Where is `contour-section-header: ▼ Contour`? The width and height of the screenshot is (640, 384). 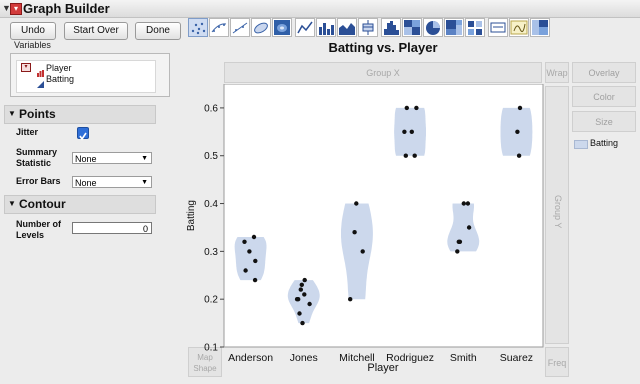 contour-section-header: ▼ Contour is located at coordinates (80, 204).